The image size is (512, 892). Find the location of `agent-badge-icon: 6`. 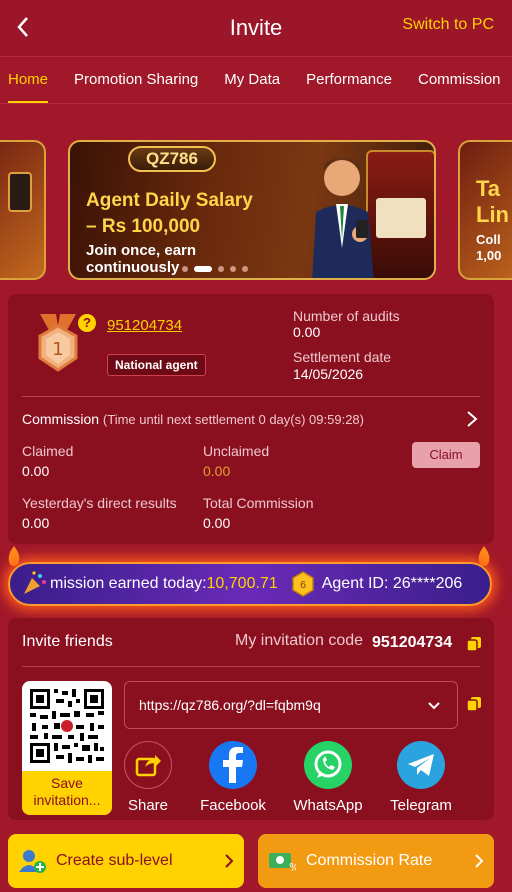

agent-badge-icon: 6 is located at coordinates (302, 584).